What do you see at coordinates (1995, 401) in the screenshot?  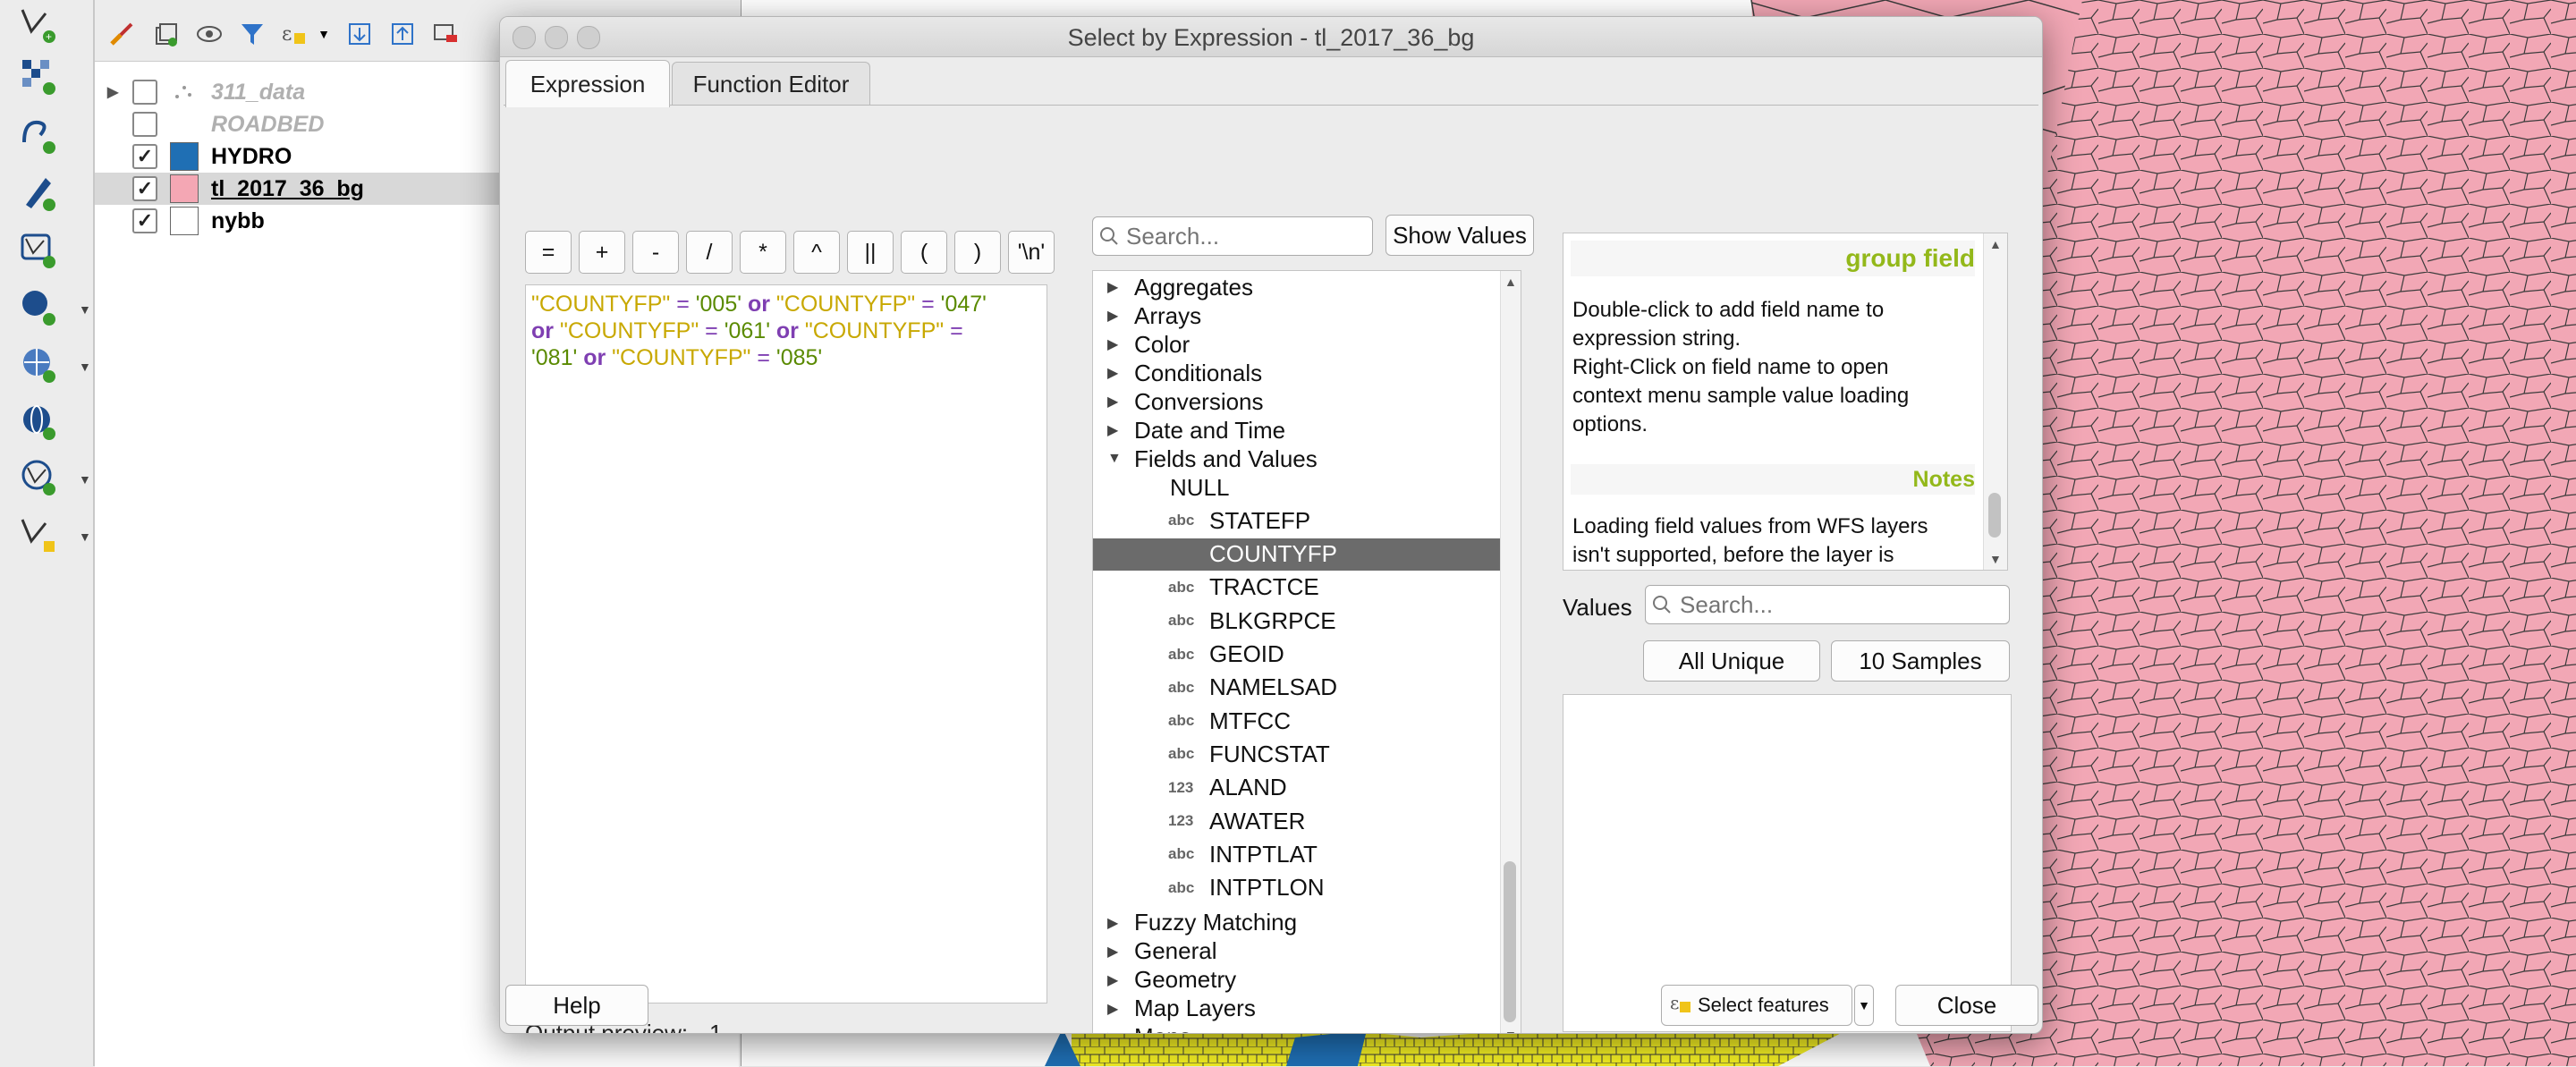 I see `help-scrollbar: ▲ ▼` at bounding box center [1995, 401].